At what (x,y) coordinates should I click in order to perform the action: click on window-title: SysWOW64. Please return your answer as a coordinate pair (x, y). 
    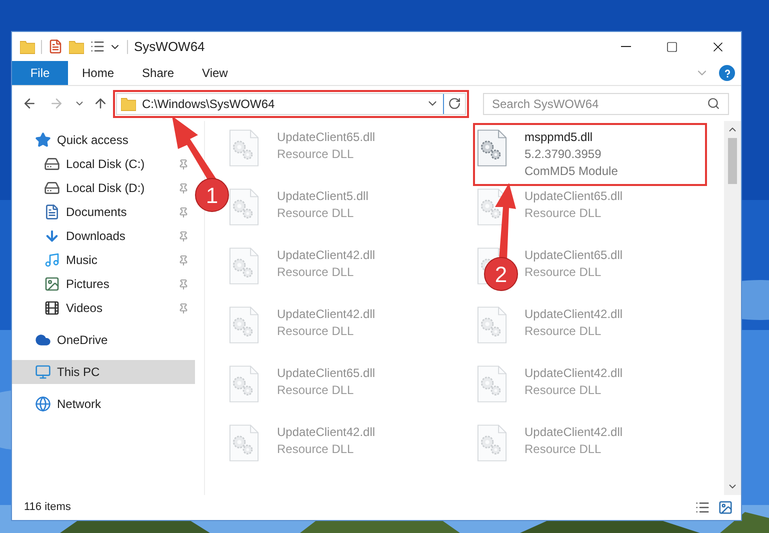
    Looking at the image, I should click on (169, 47).